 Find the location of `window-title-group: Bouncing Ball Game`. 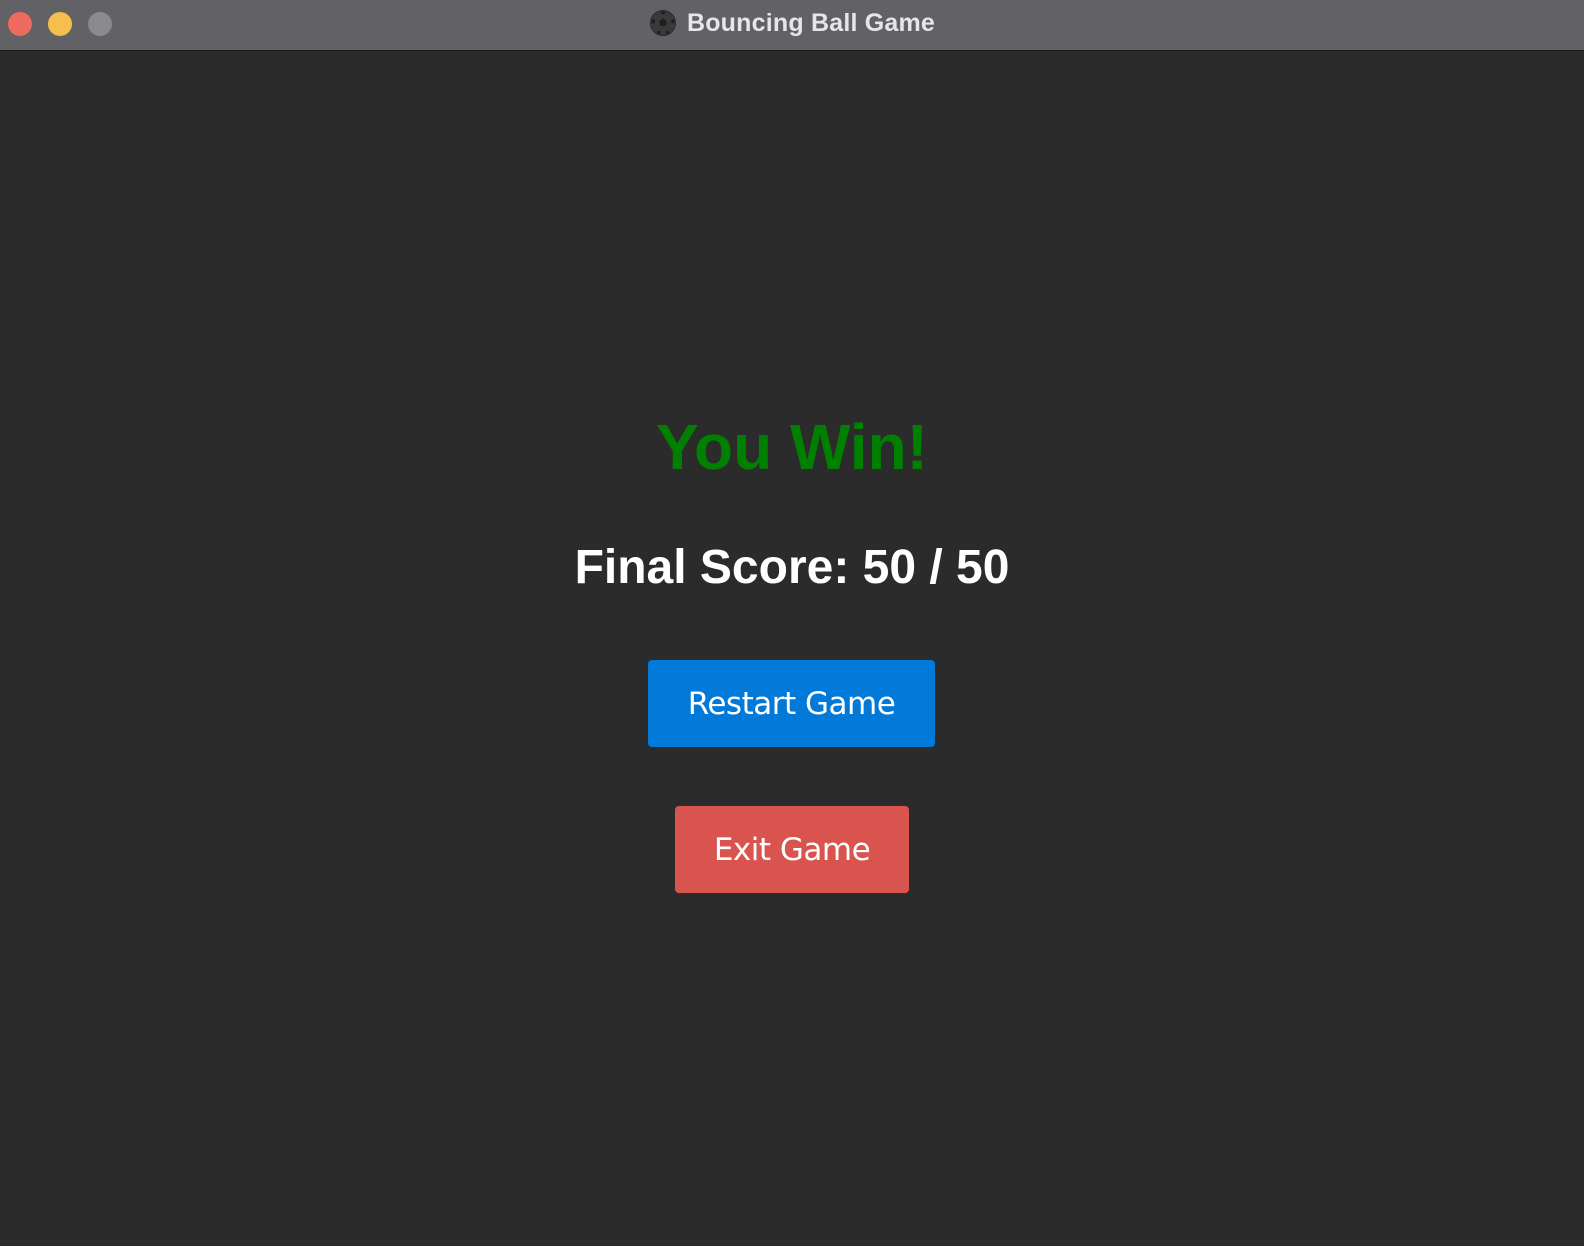

window-title-group: Bouncing Ball Game is located at coordinates (792, 23).